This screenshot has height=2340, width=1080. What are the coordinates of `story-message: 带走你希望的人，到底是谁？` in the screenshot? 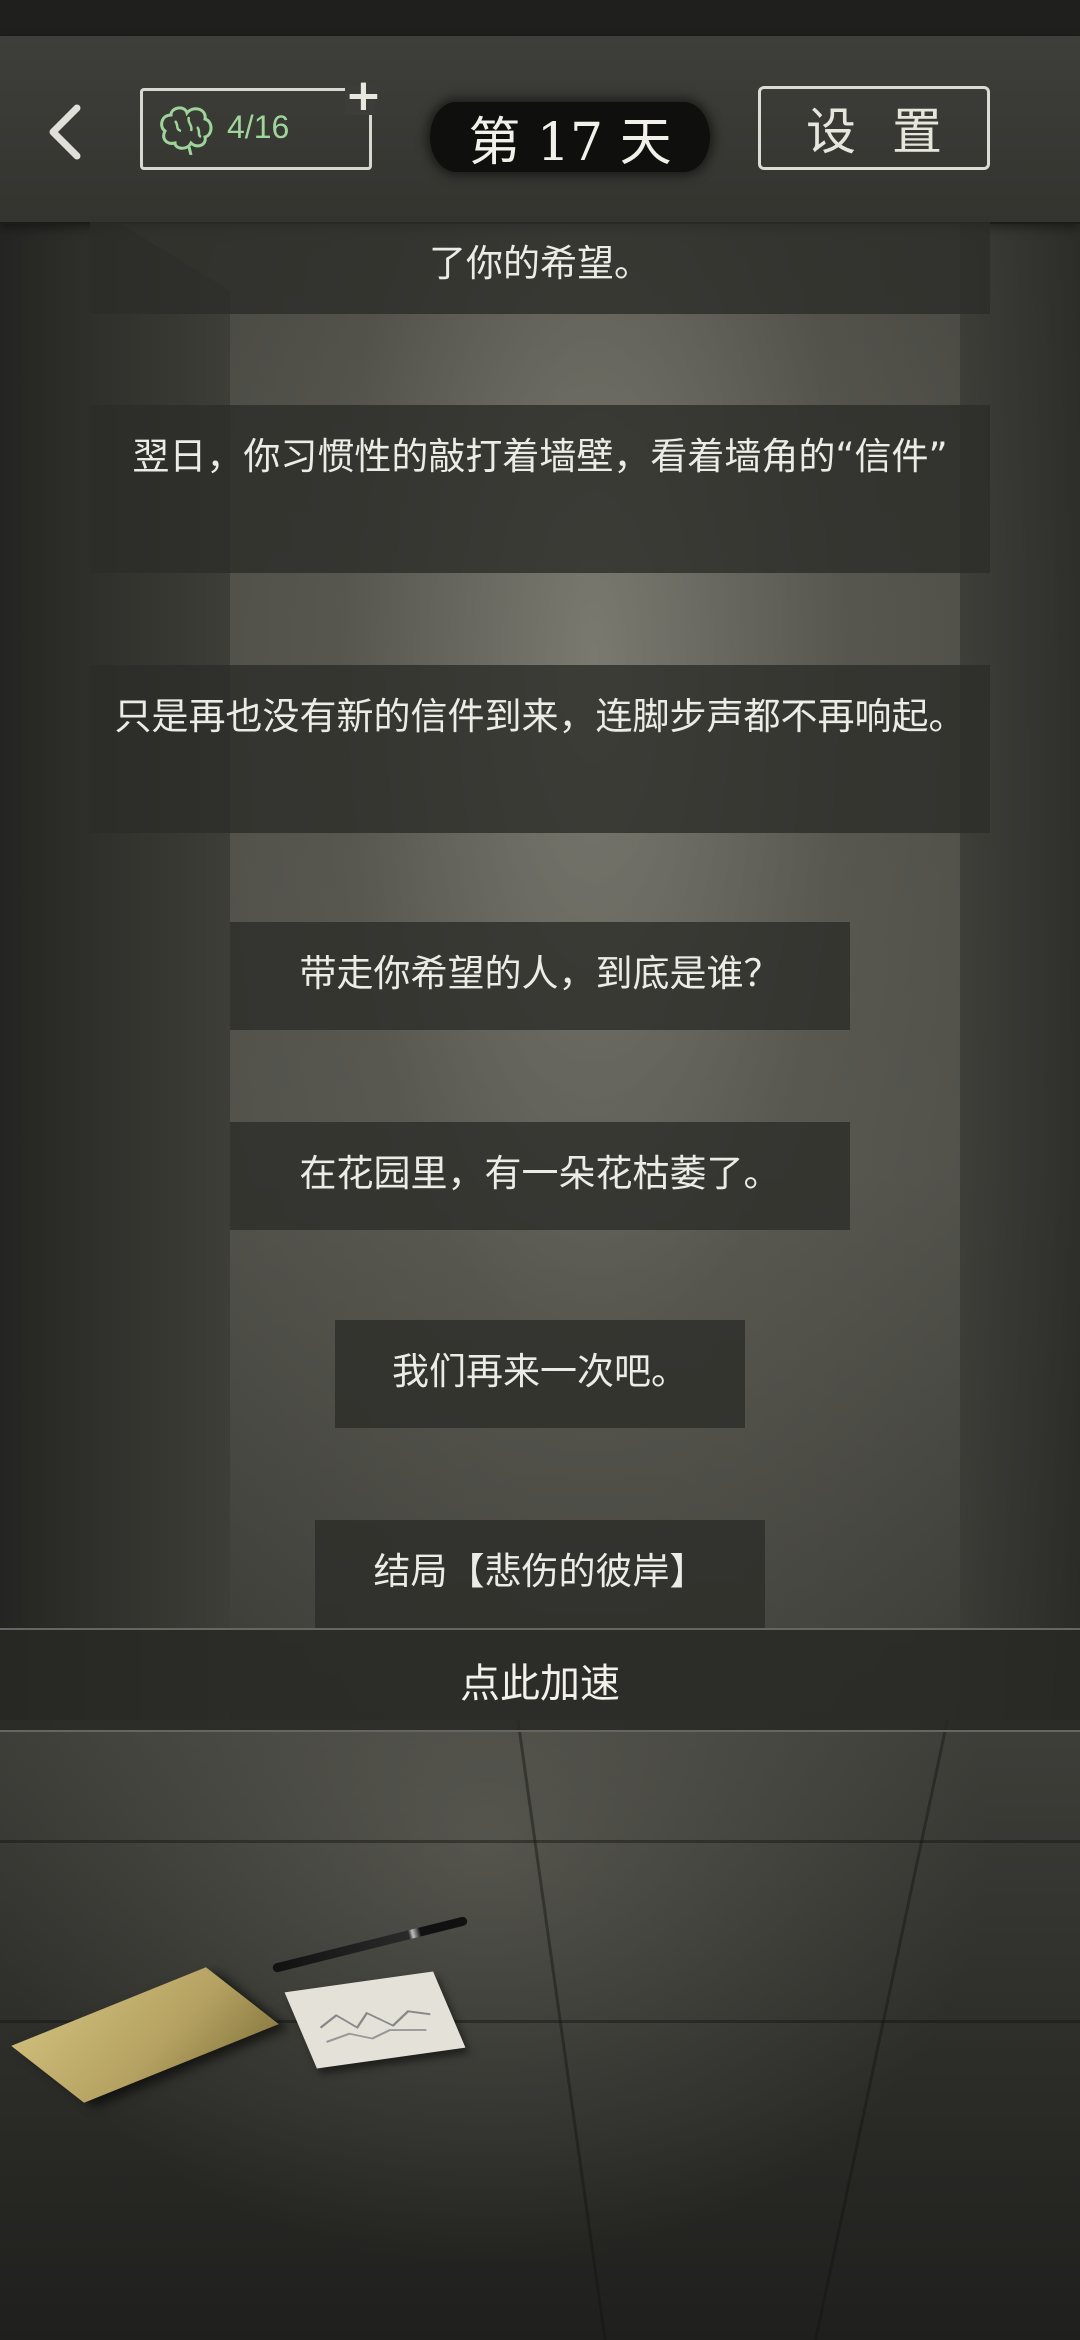 It's located at (540, 976).